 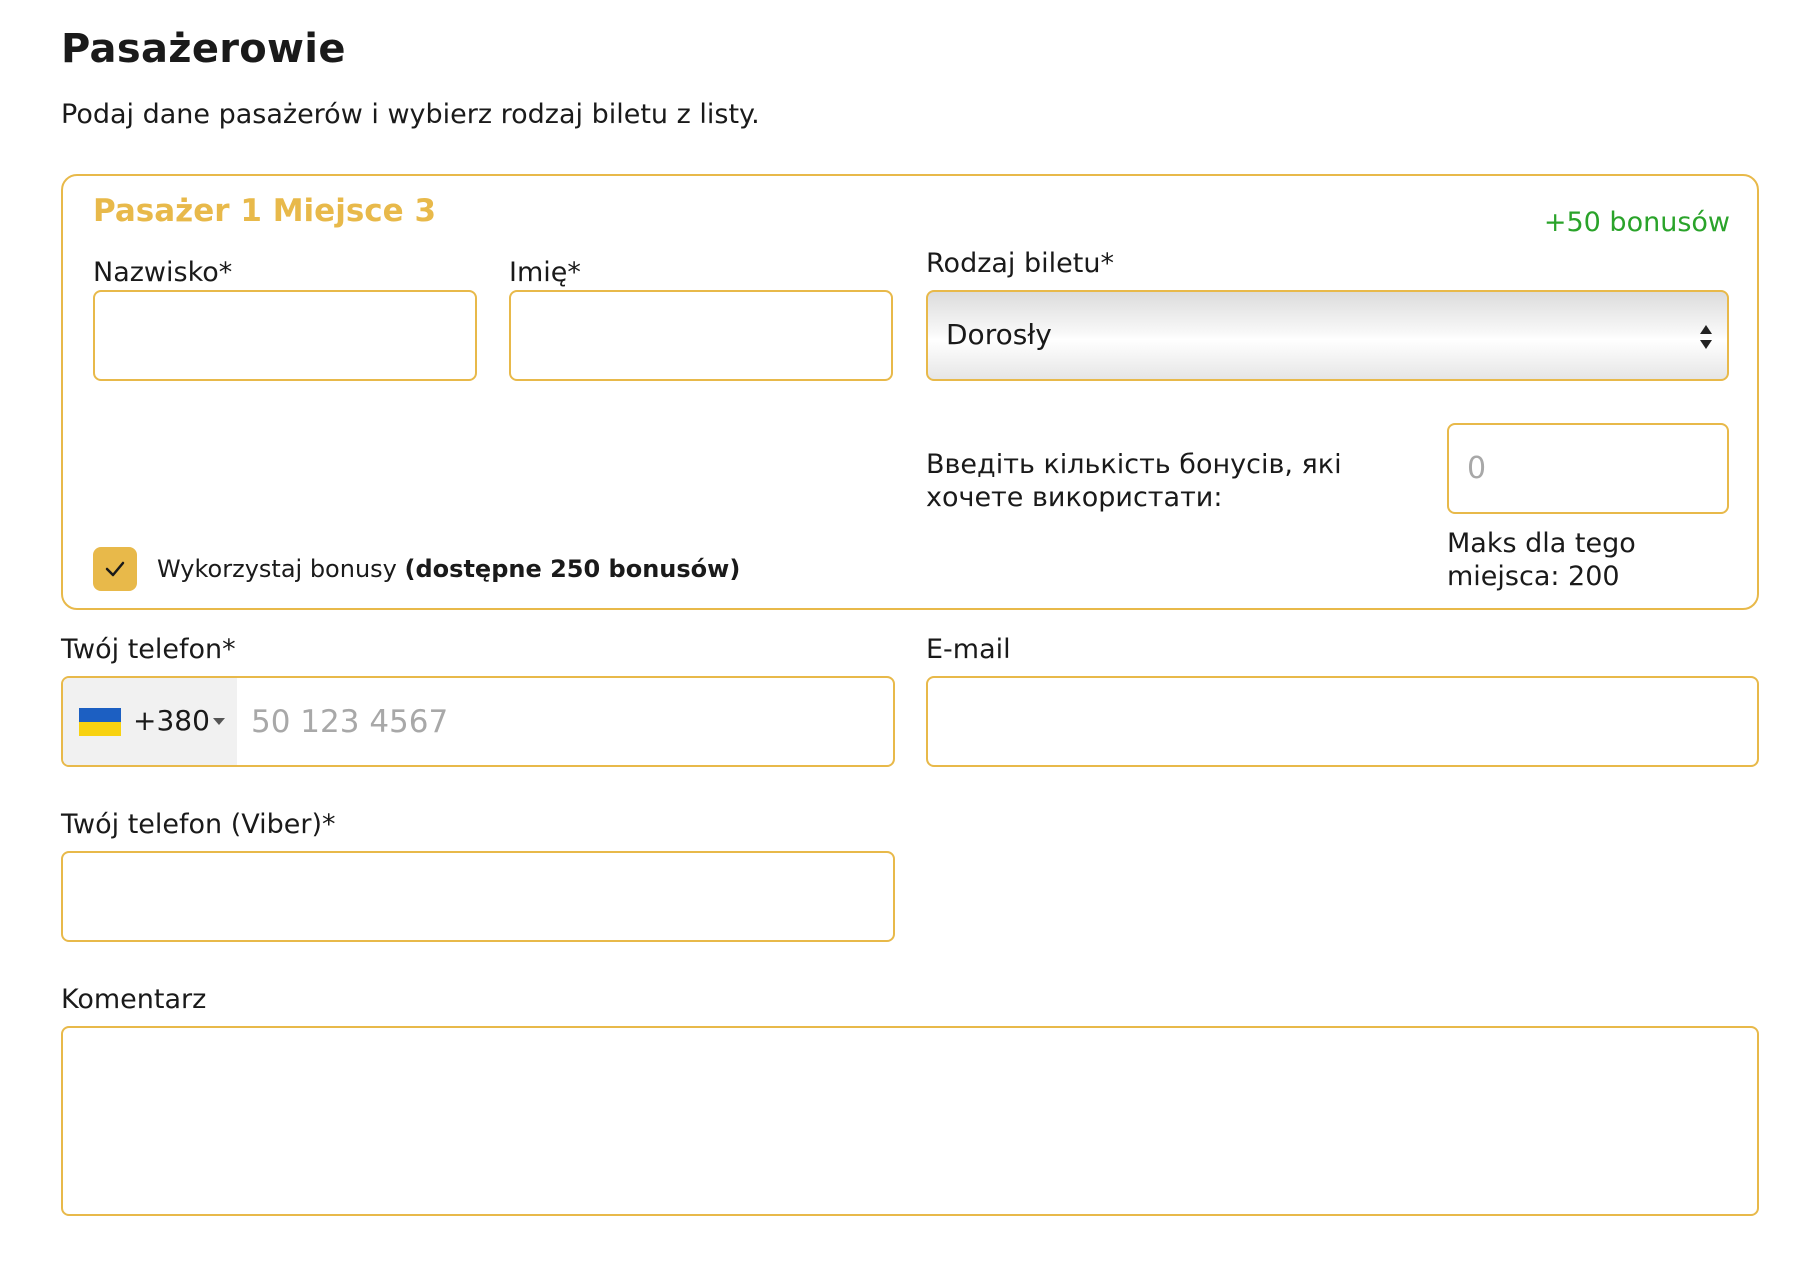 I want to click on bonus-amount-input, so click(x=1588, y=468).